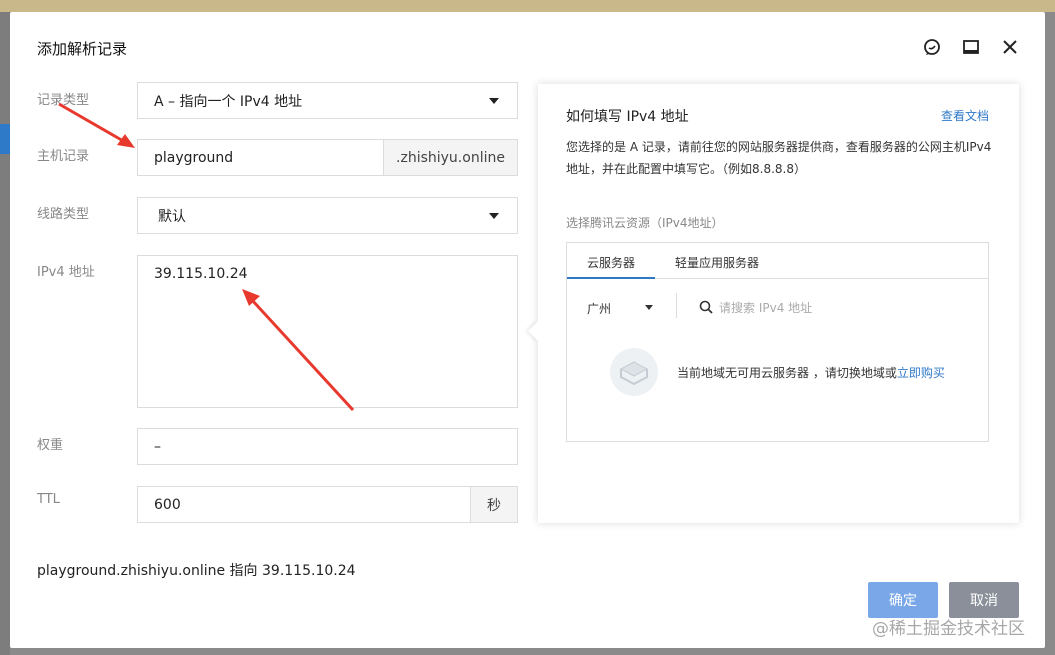 The height and width of the screenshot is (655, 1055). Describe the element at coordinates (63, 100) in the screenshot. I see `record-type-label: 记录类型` at that location.